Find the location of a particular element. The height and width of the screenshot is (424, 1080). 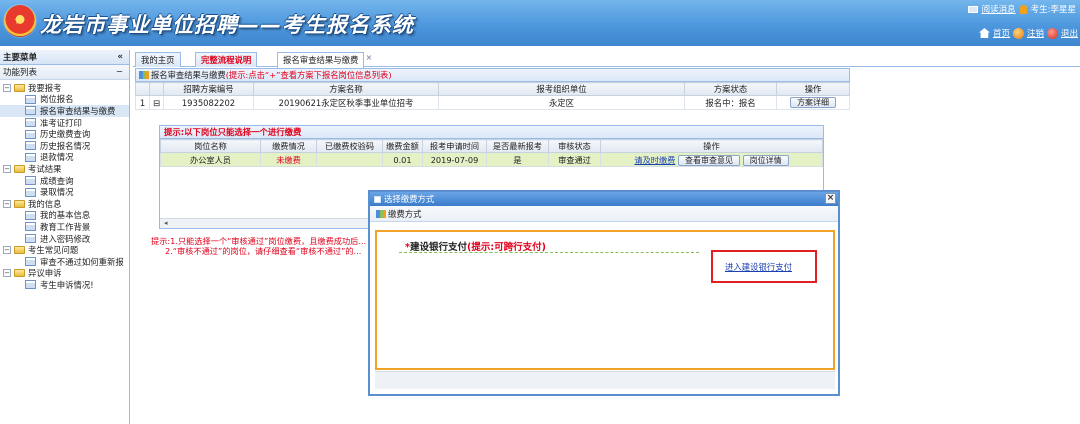

tab-home: 我的主页 is located at coordinates (158, 59).